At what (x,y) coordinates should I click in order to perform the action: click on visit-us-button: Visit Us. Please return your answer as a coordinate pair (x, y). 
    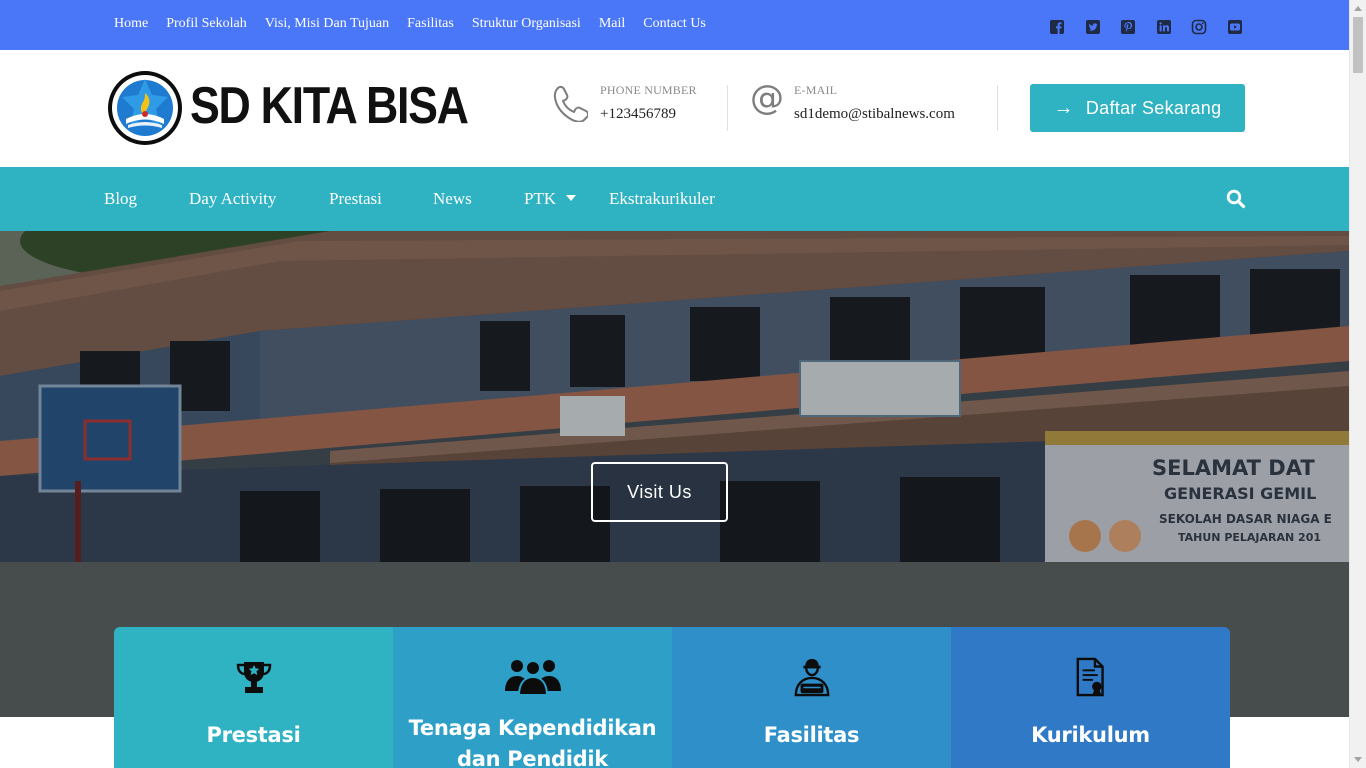
    Looking at the image, I should click on (659, 492).